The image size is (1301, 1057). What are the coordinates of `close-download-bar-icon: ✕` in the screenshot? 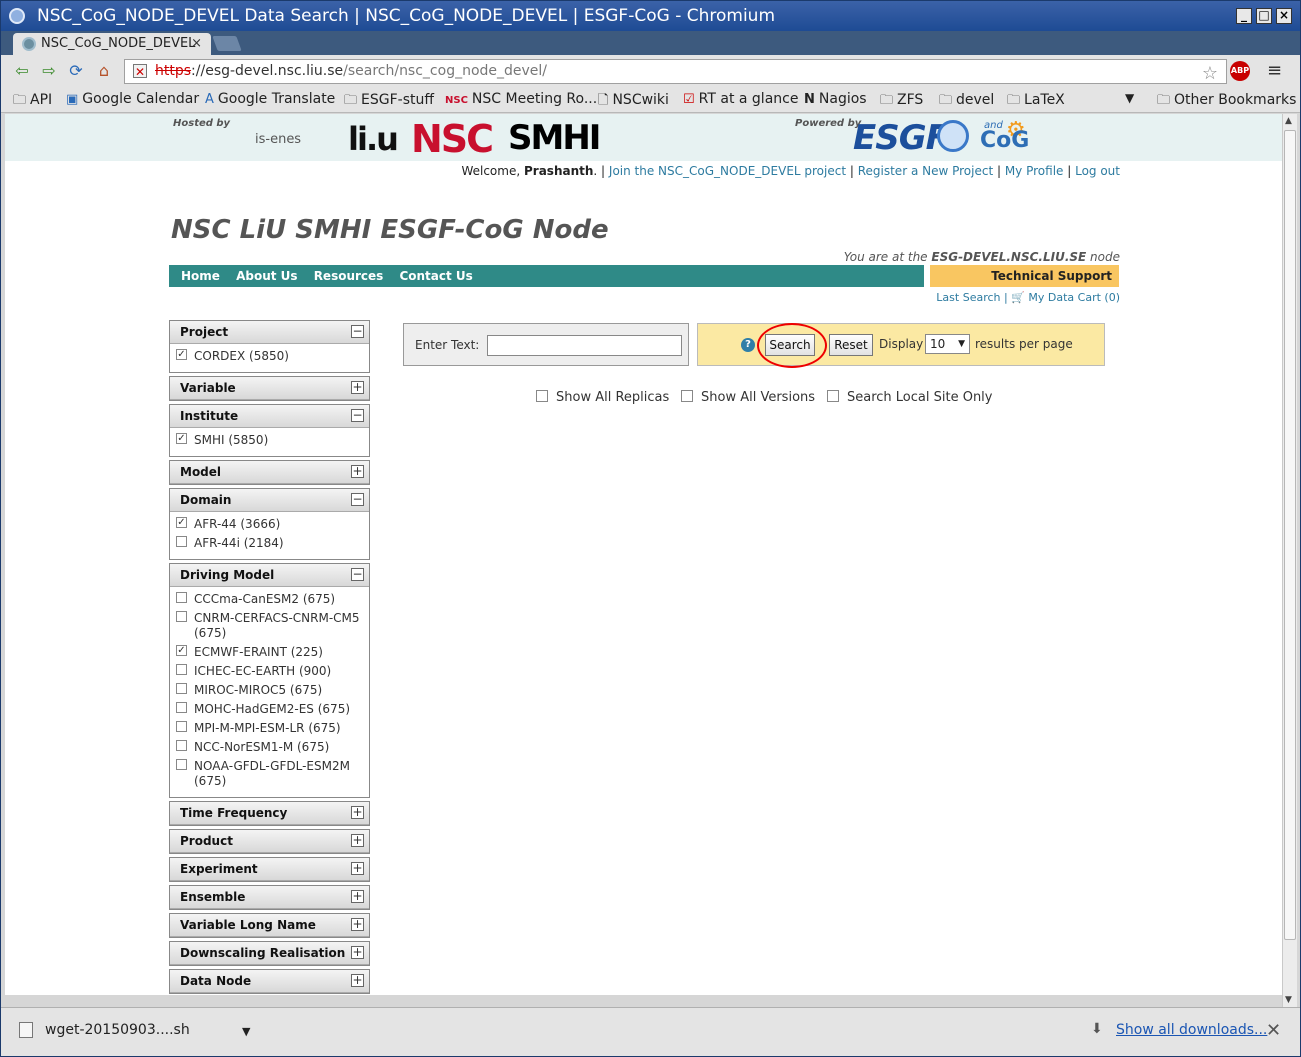 It's located at (1273, 1030).